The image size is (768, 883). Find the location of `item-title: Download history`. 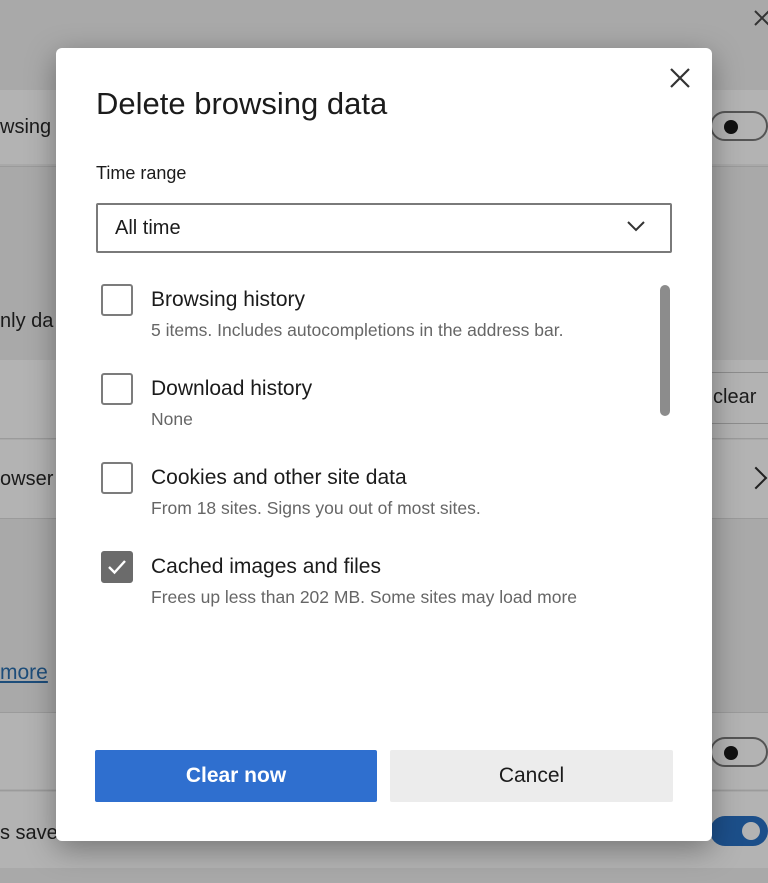

item-title: Download history is located at coordinates (232, 388).